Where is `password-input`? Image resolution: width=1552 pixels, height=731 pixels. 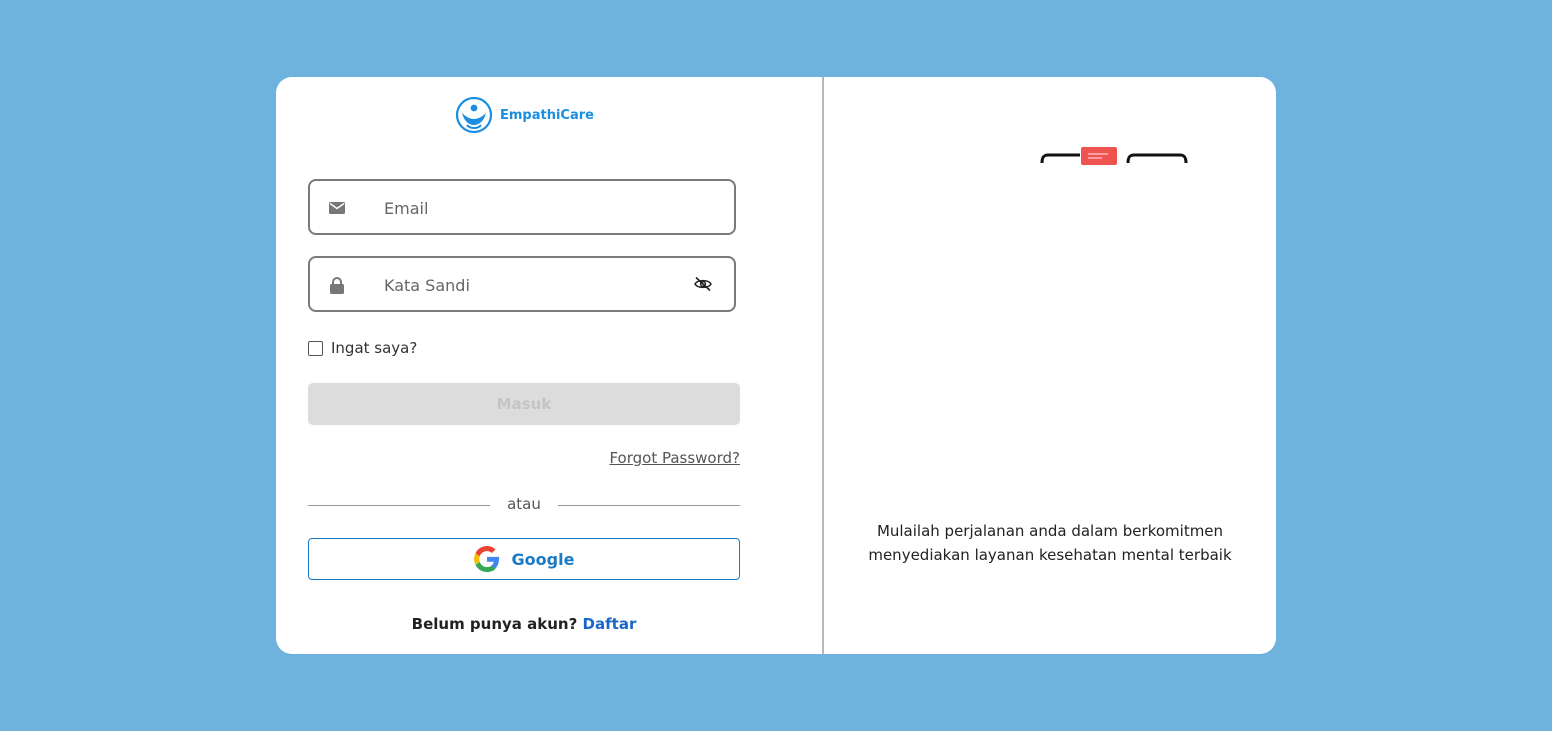
password-input is located at coordinates (534, 285).